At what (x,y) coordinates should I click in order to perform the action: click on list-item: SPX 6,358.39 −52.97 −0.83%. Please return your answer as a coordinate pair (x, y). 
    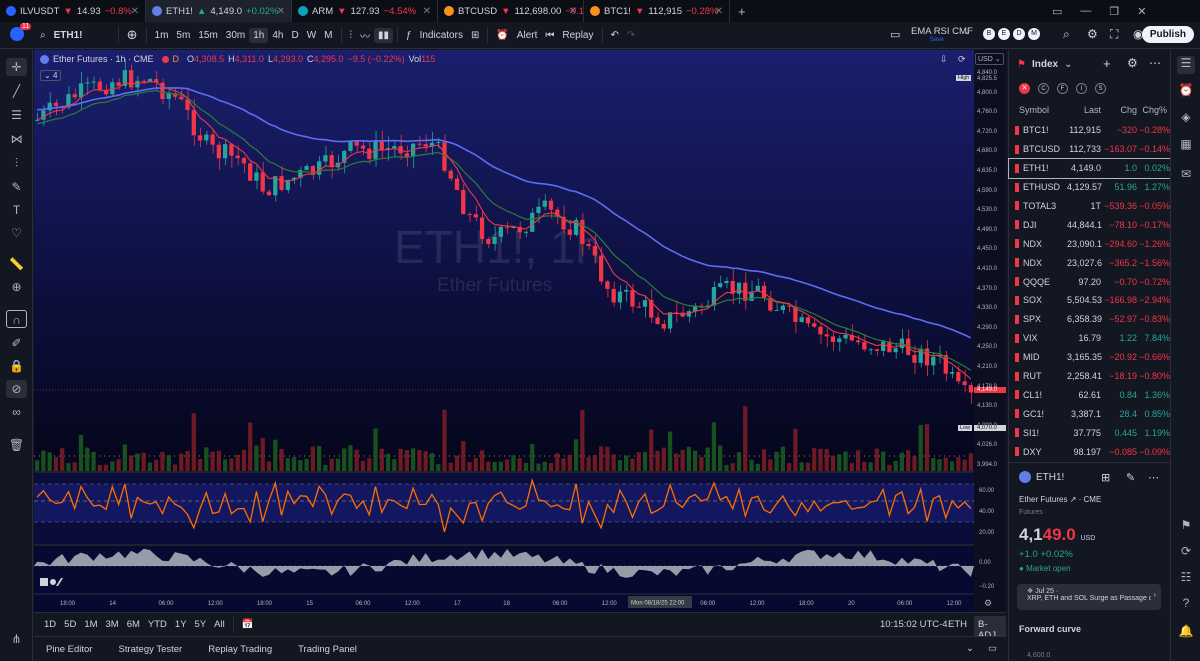
    Looking at the image, I should click on (1090, 319).